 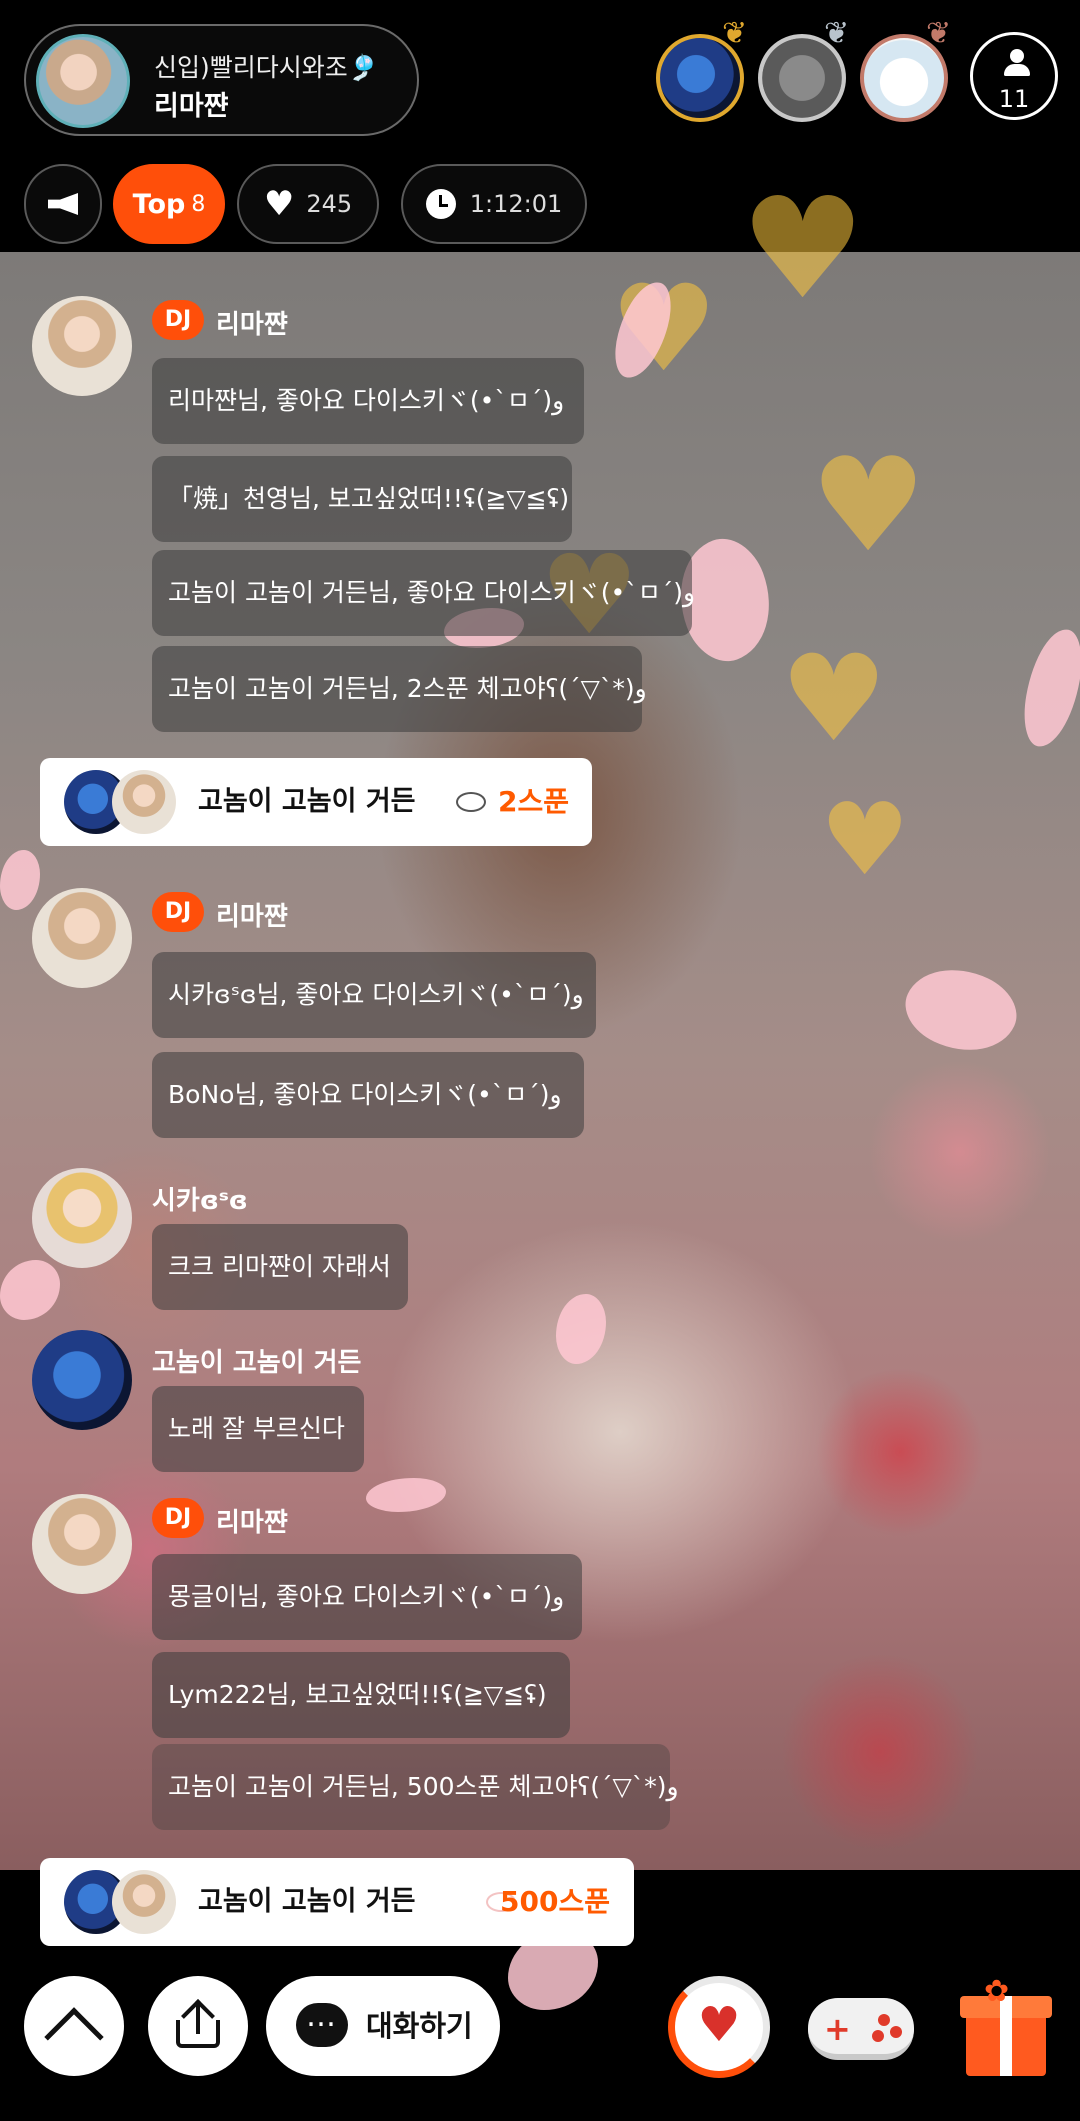 I want to click on chat-bubble-icon, so click(x=322, y=2023).